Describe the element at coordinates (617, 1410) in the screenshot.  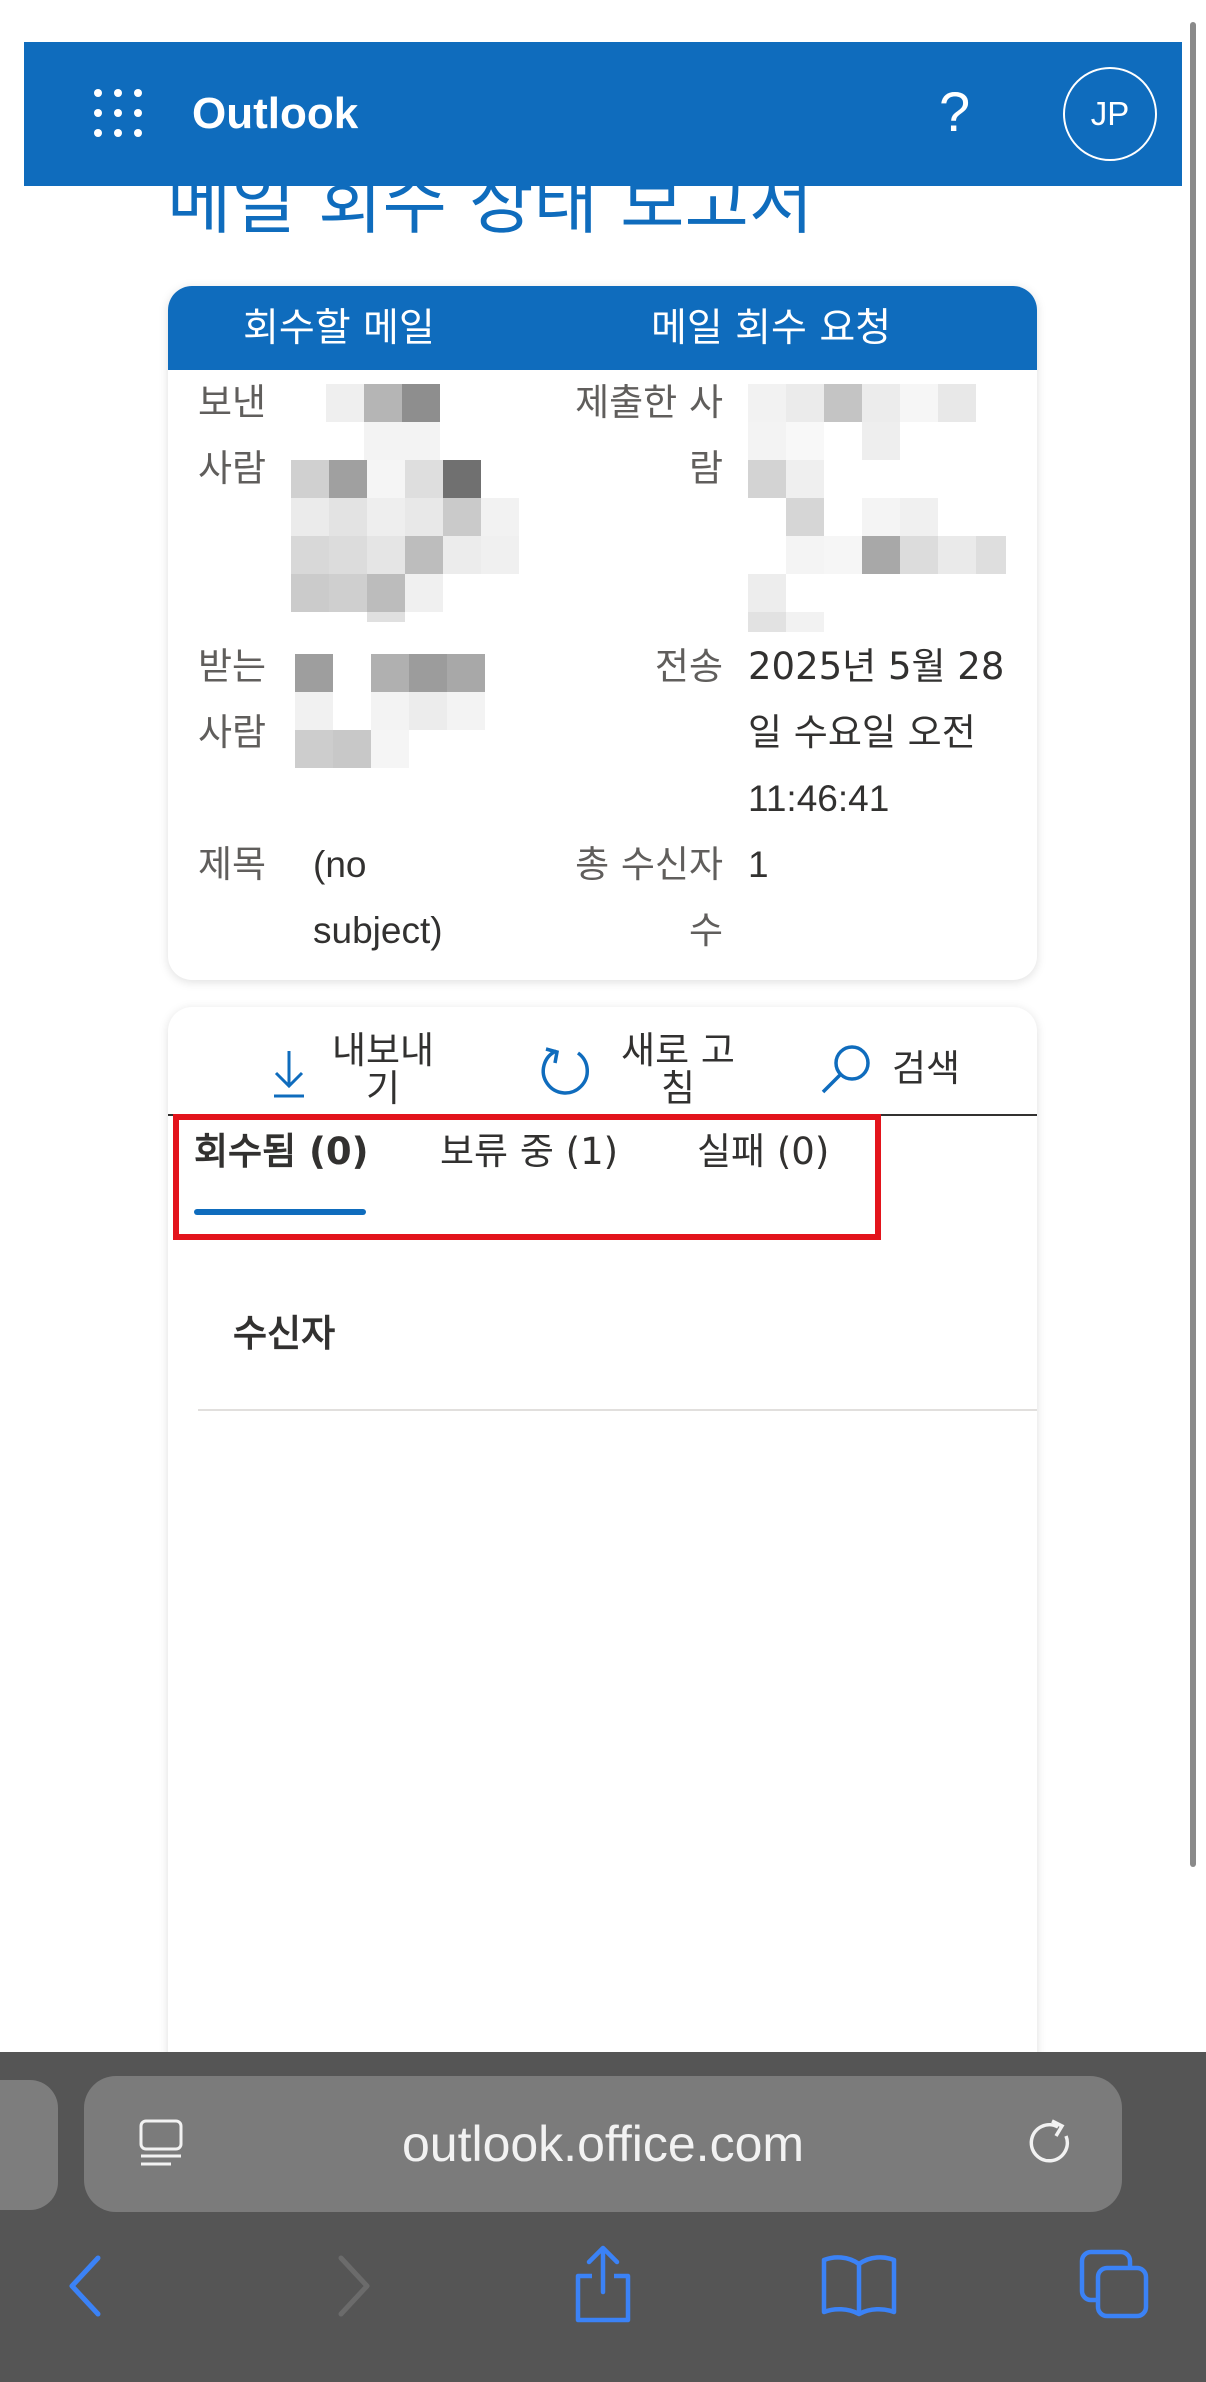
I see `table-header-divider` at that location.